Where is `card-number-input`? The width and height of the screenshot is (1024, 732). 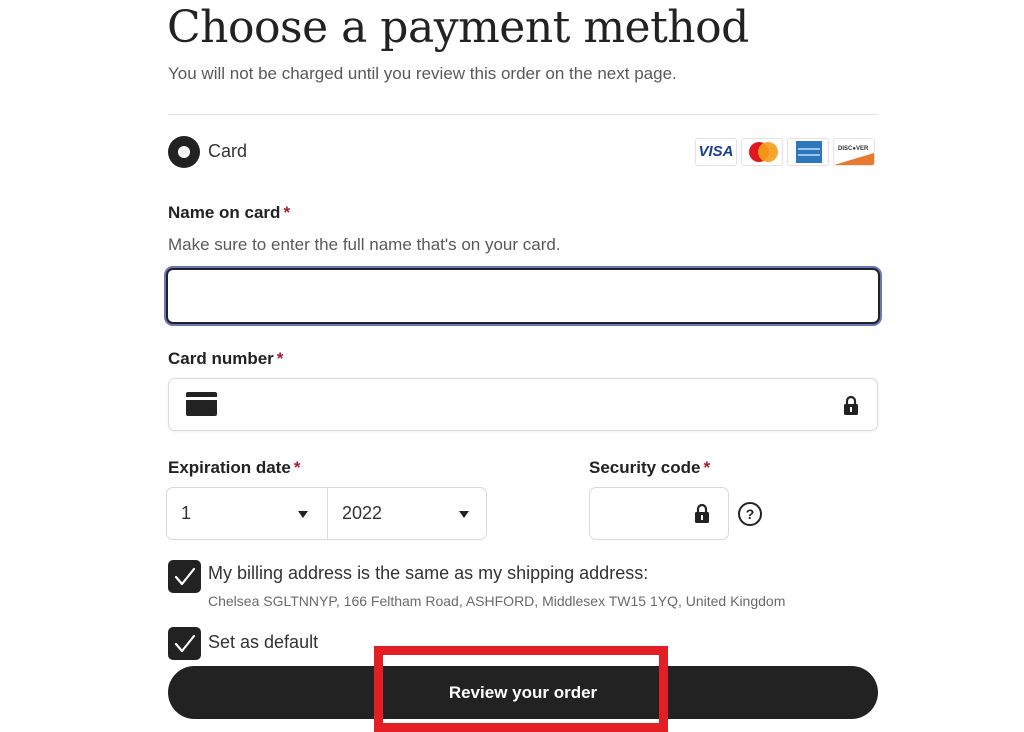
card-number-input is located at coordinates (523, 404).